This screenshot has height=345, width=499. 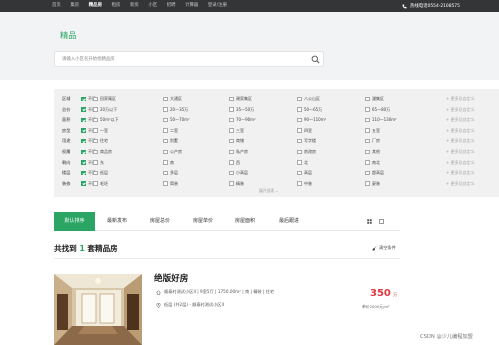 I want to click on sort-default: 默认排序, so click(x=74, y=221).